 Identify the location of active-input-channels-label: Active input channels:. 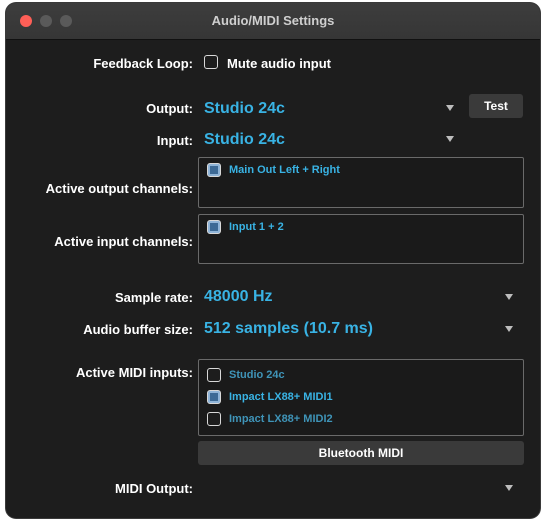
(123, 241).